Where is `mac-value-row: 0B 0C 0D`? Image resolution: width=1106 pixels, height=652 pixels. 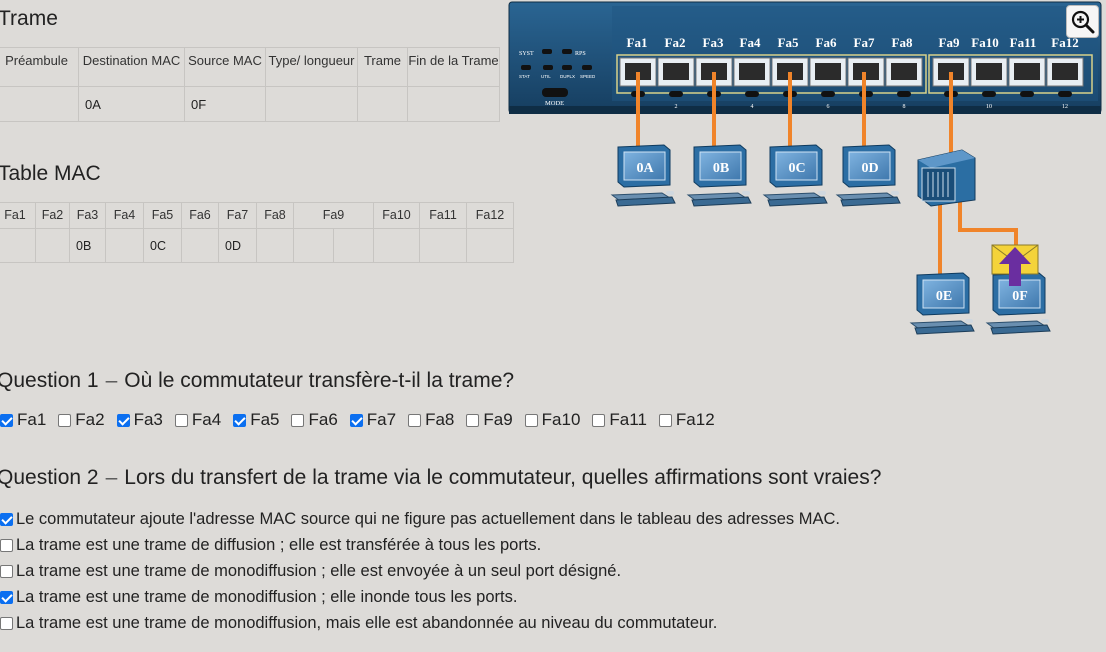 mac-value-row: 0B 0C 0D is located at coordinates (257, 245).